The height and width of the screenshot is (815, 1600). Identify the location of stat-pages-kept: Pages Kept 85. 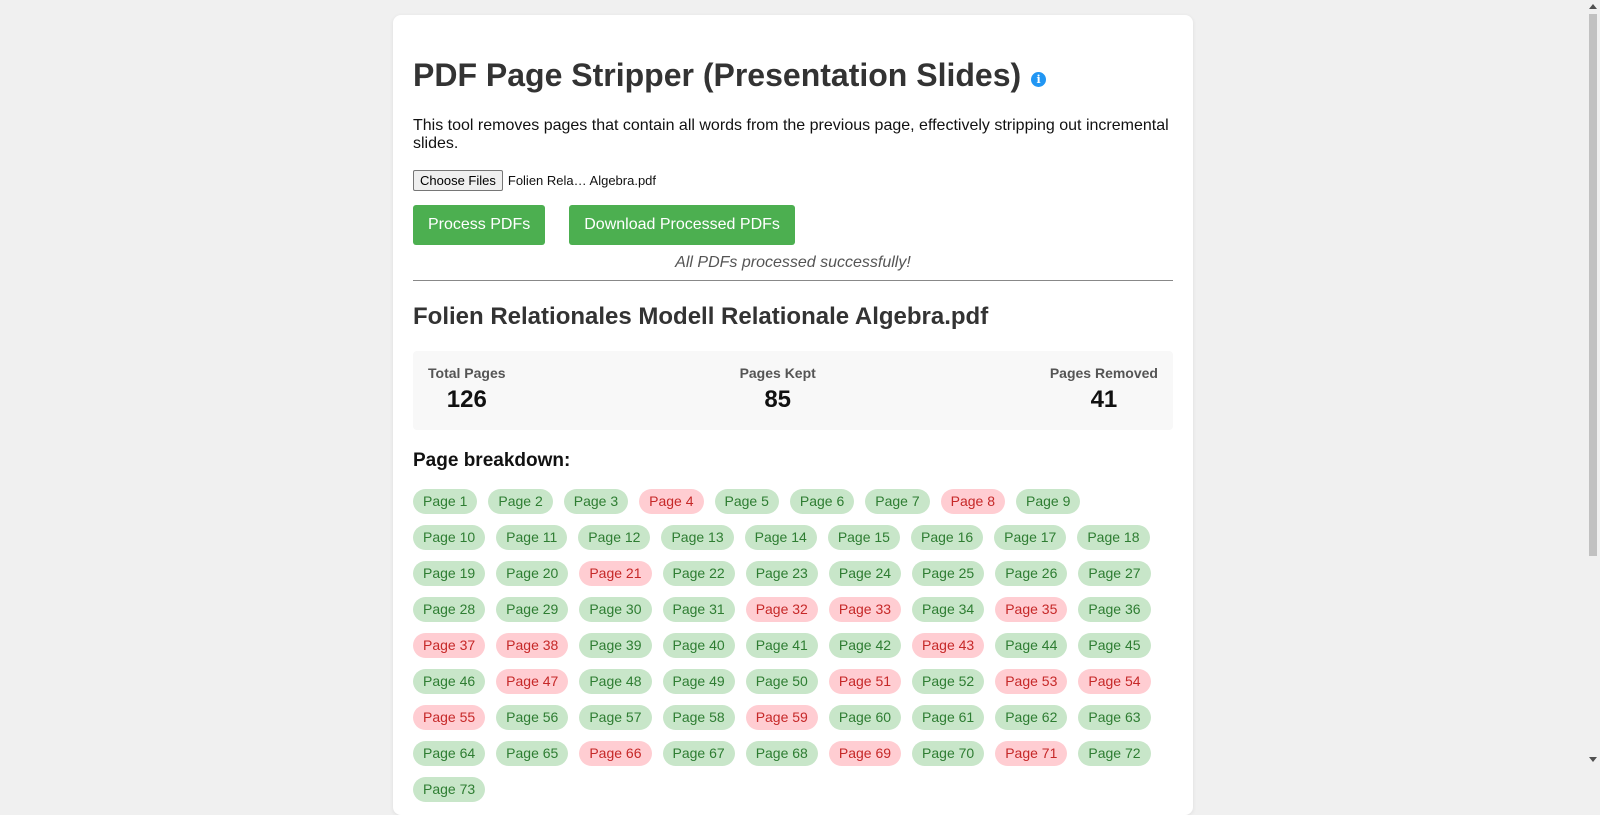
(778, 390).